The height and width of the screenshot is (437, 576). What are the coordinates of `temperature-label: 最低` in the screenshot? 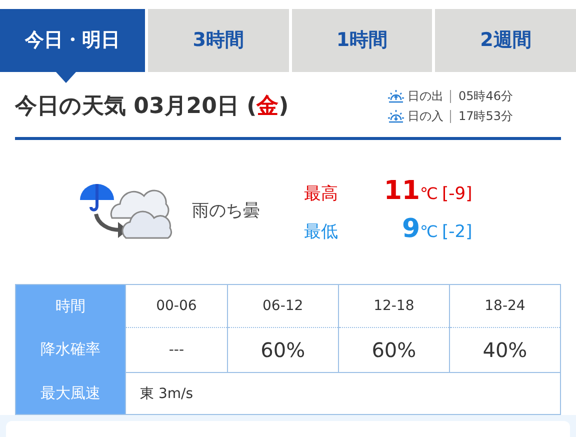 It's located at (321, 232).